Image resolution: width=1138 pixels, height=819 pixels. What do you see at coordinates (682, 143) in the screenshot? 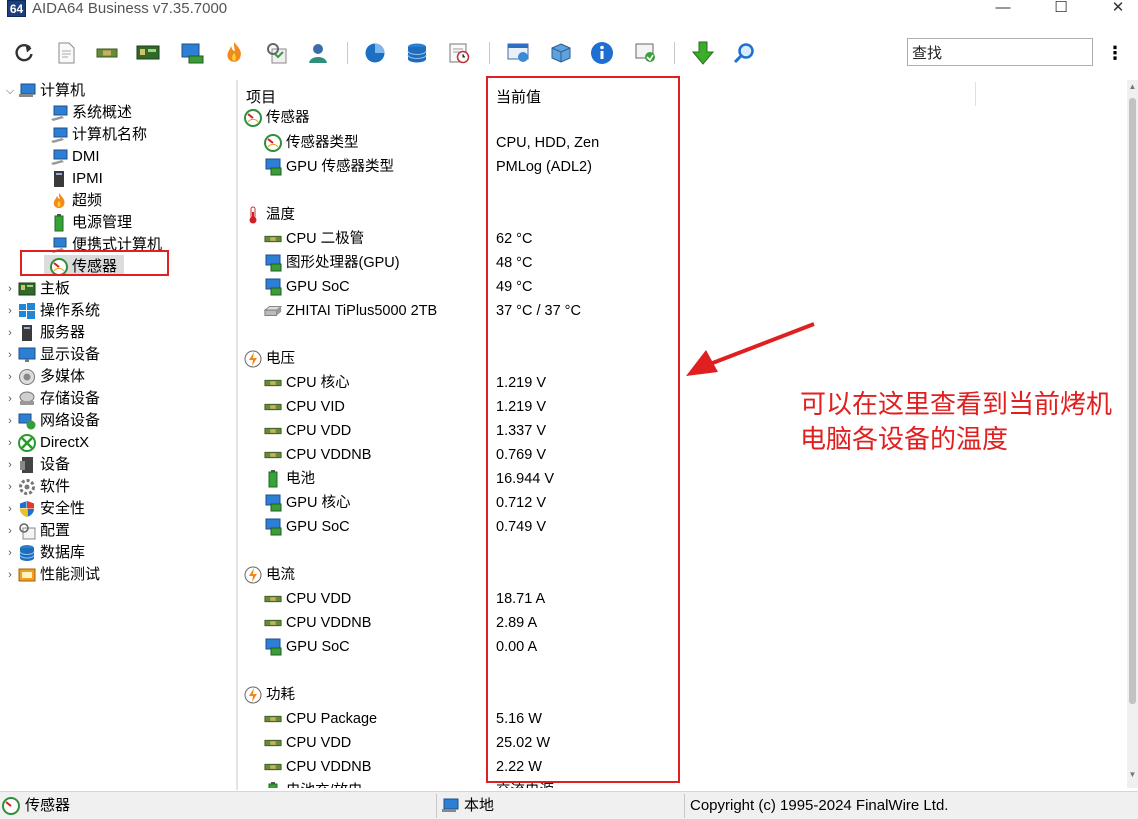
I see `table-row: 传感器类型 CPU, HDD, Zen` at bounding box center [682, 143].